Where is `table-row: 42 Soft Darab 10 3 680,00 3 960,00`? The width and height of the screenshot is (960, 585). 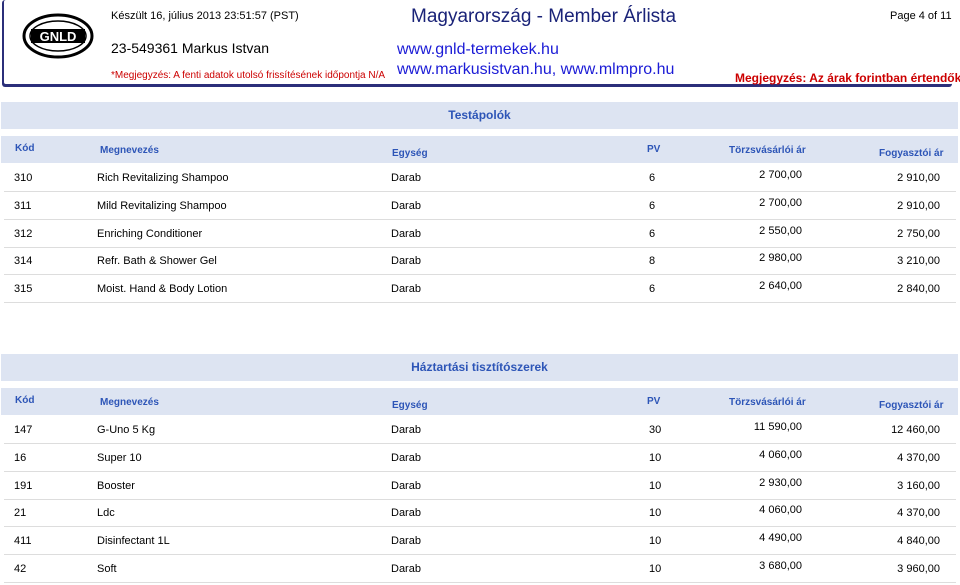 table-row: 42 Soft Darab 10 3 680,00 3 960,00 is located at coordinates (480, 569).